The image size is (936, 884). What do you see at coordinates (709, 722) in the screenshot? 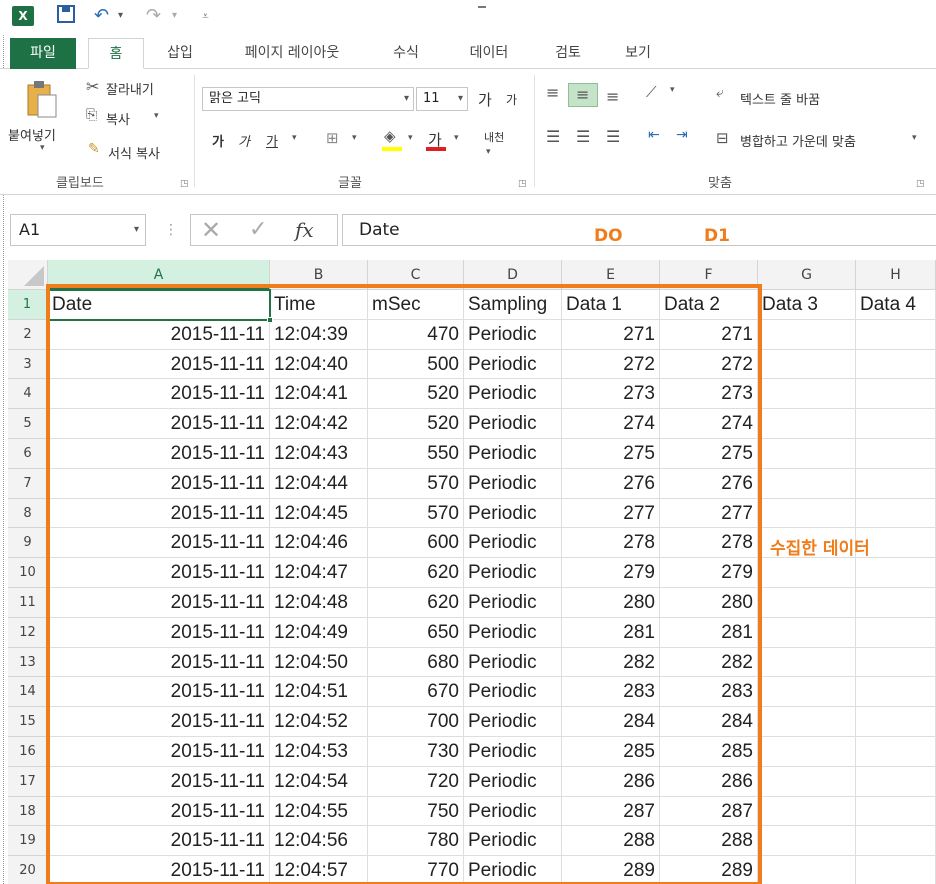
I see `table-cell: 284` at bounding box center [709, 722].